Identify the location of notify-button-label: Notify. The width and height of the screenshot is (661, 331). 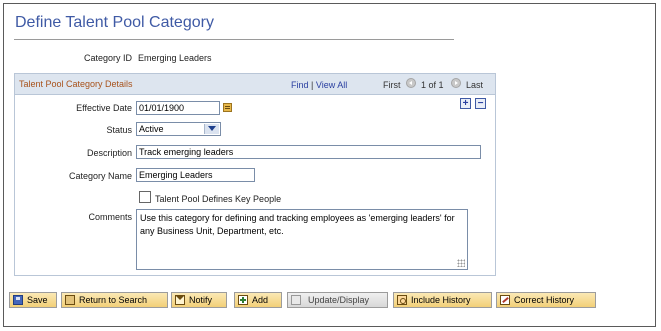
(201, 300).